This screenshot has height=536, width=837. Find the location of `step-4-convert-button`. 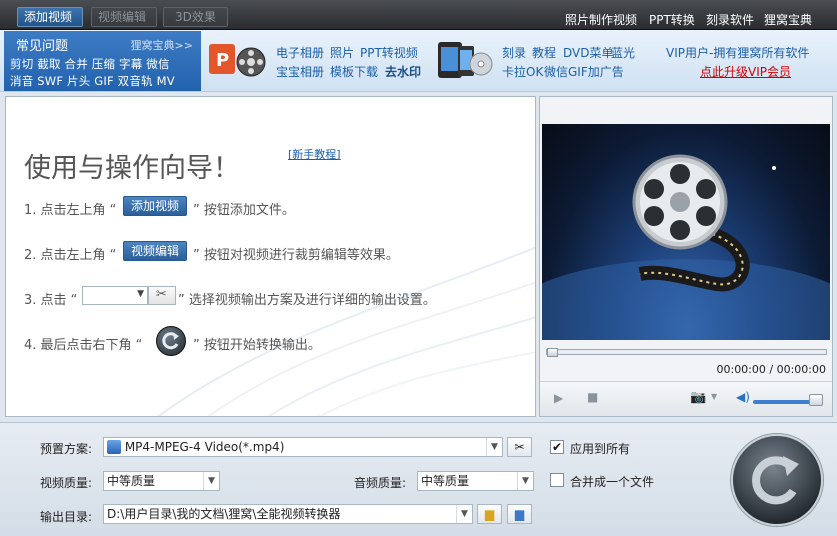

step-4-convert-button is located at coordinates (171, 341).